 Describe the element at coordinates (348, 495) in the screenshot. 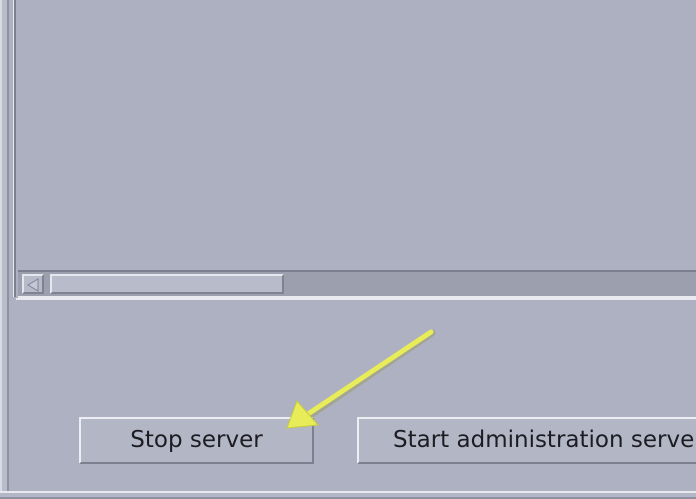

I see `window-frame-bottom` at that location.